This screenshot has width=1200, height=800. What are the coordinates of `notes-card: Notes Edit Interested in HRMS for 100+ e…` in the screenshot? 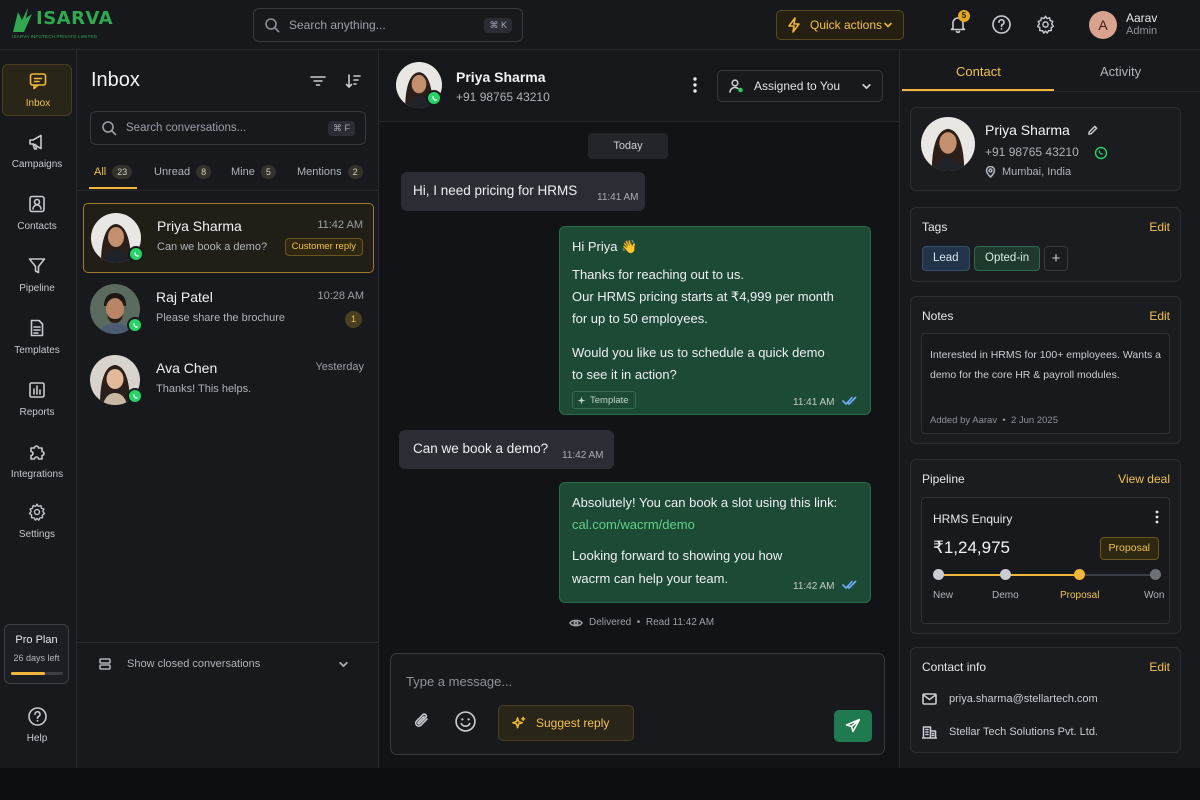 It's located at (1045, 370).